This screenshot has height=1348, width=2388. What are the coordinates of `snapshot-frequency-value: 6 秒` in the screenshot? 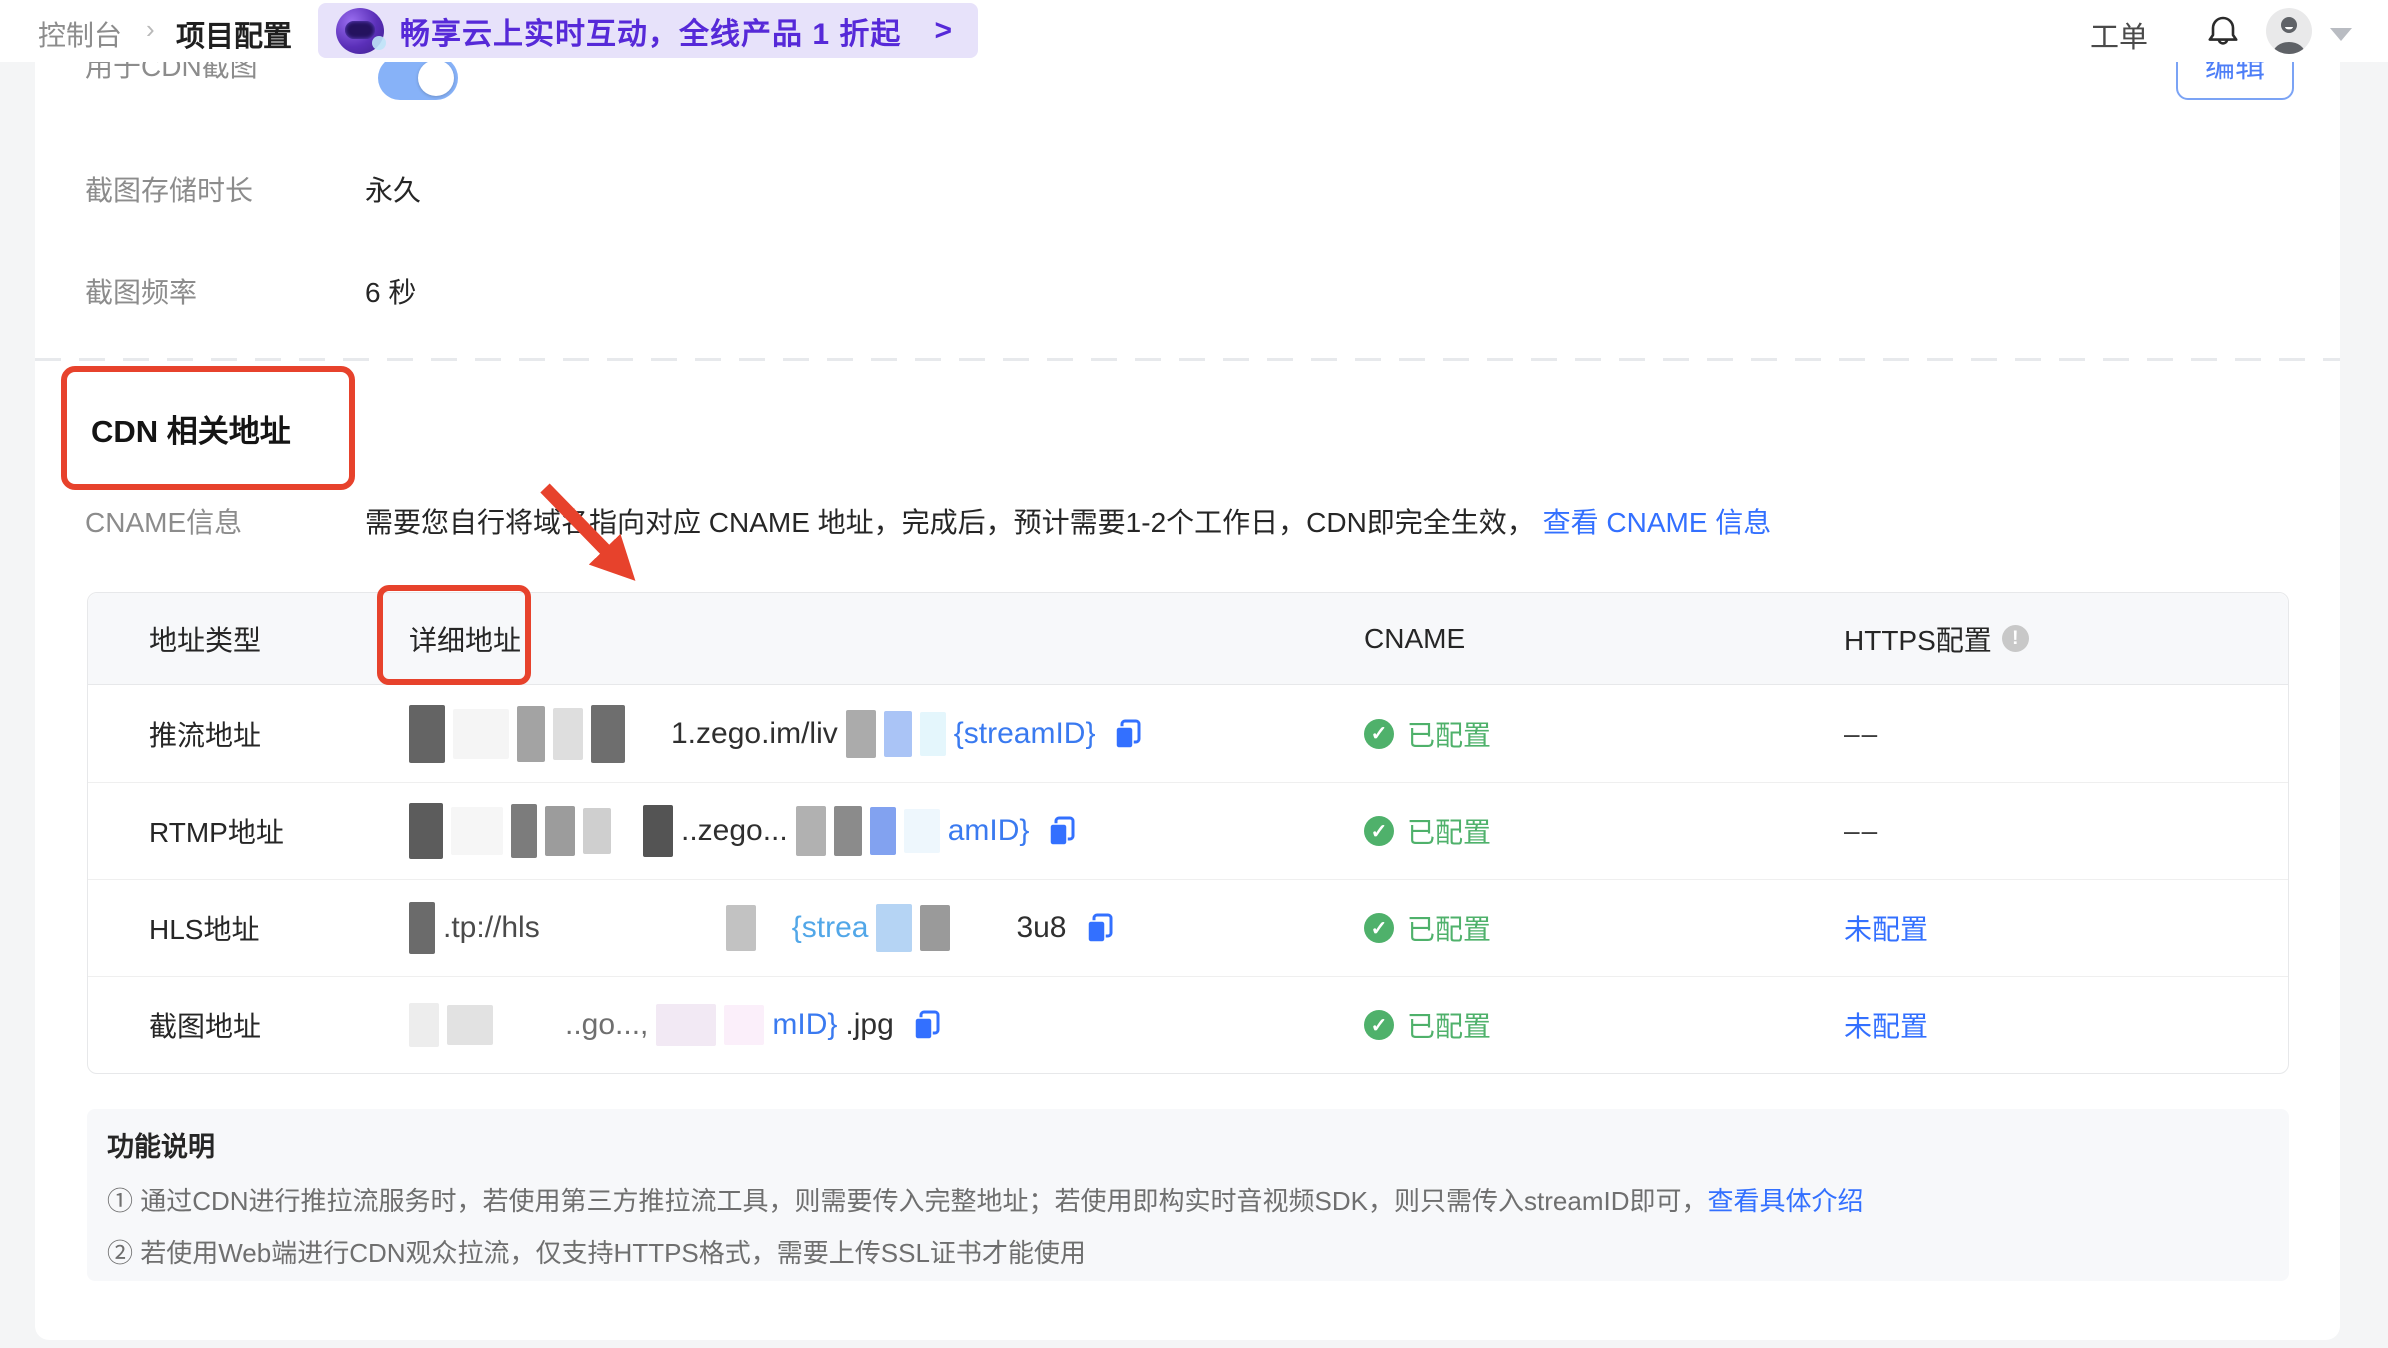 It's located at (391, 292).